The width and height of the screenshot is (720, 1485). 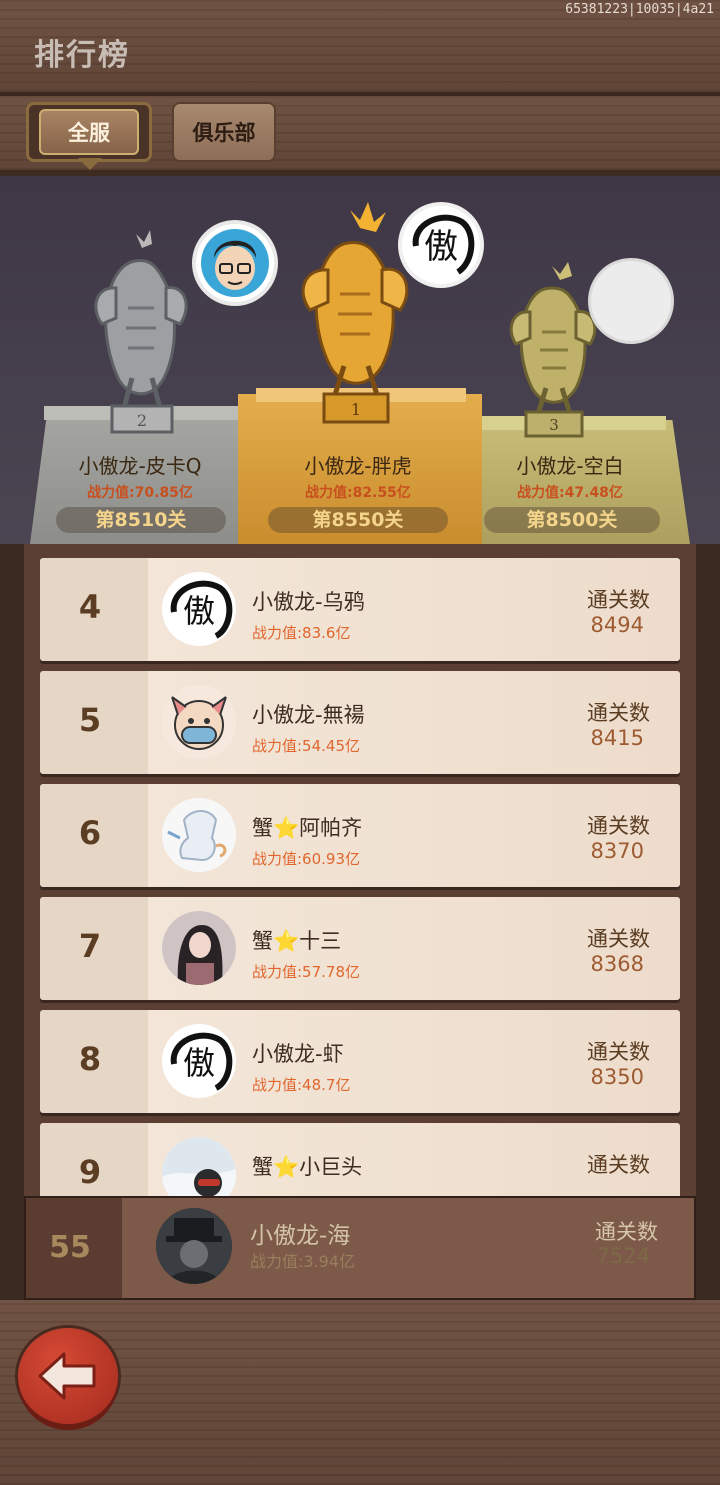 I want to click on stat-value: 8370, so click(x=617, y=851).